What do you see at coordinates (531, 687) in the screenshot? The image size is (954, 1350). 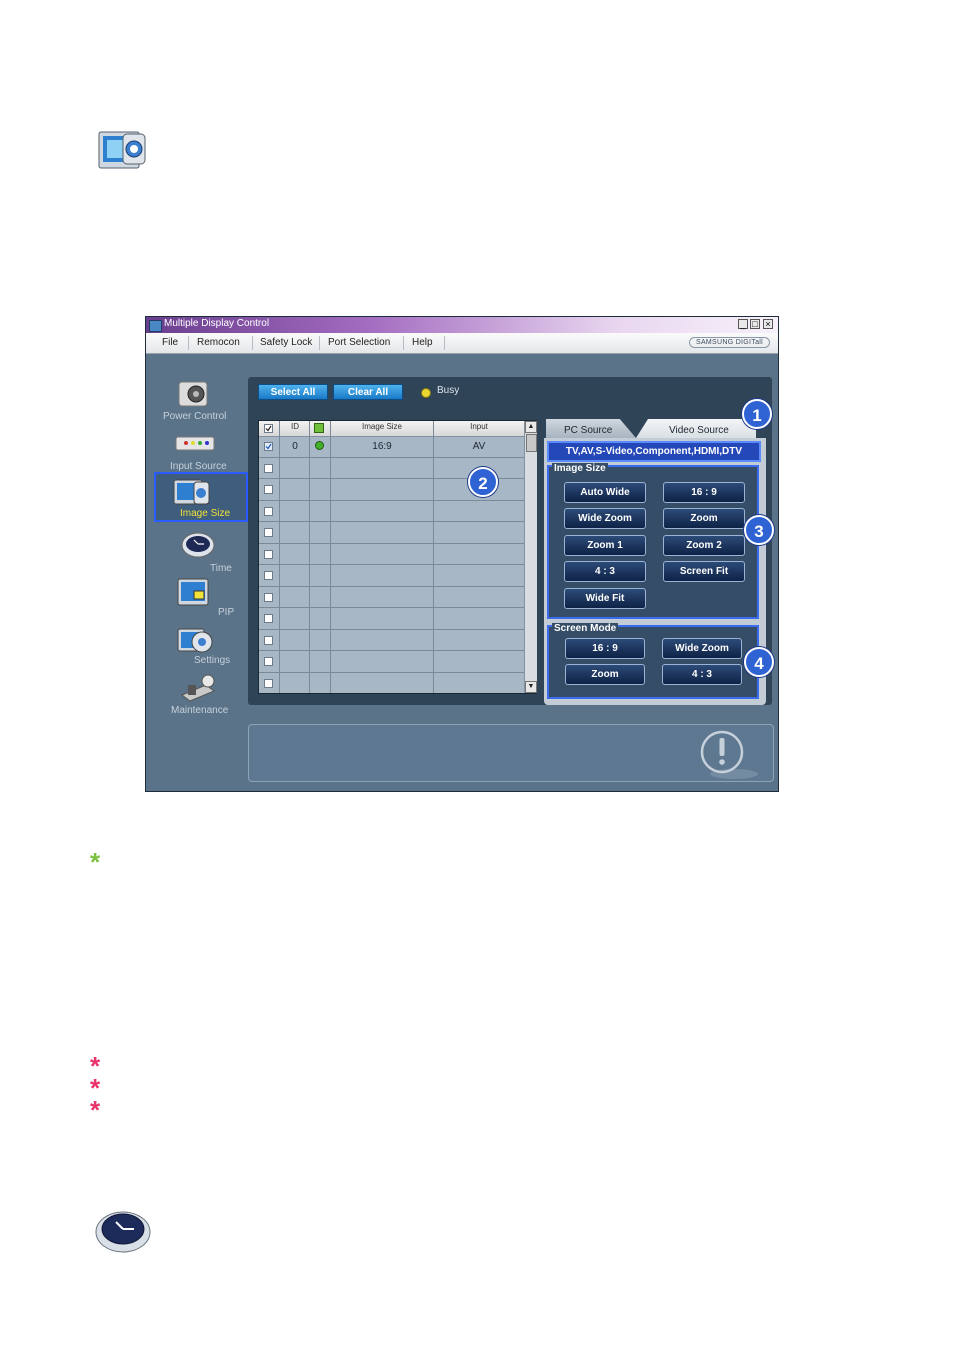 I see `scroll-down-arrow: ▼` at bounding box center [531, 687].